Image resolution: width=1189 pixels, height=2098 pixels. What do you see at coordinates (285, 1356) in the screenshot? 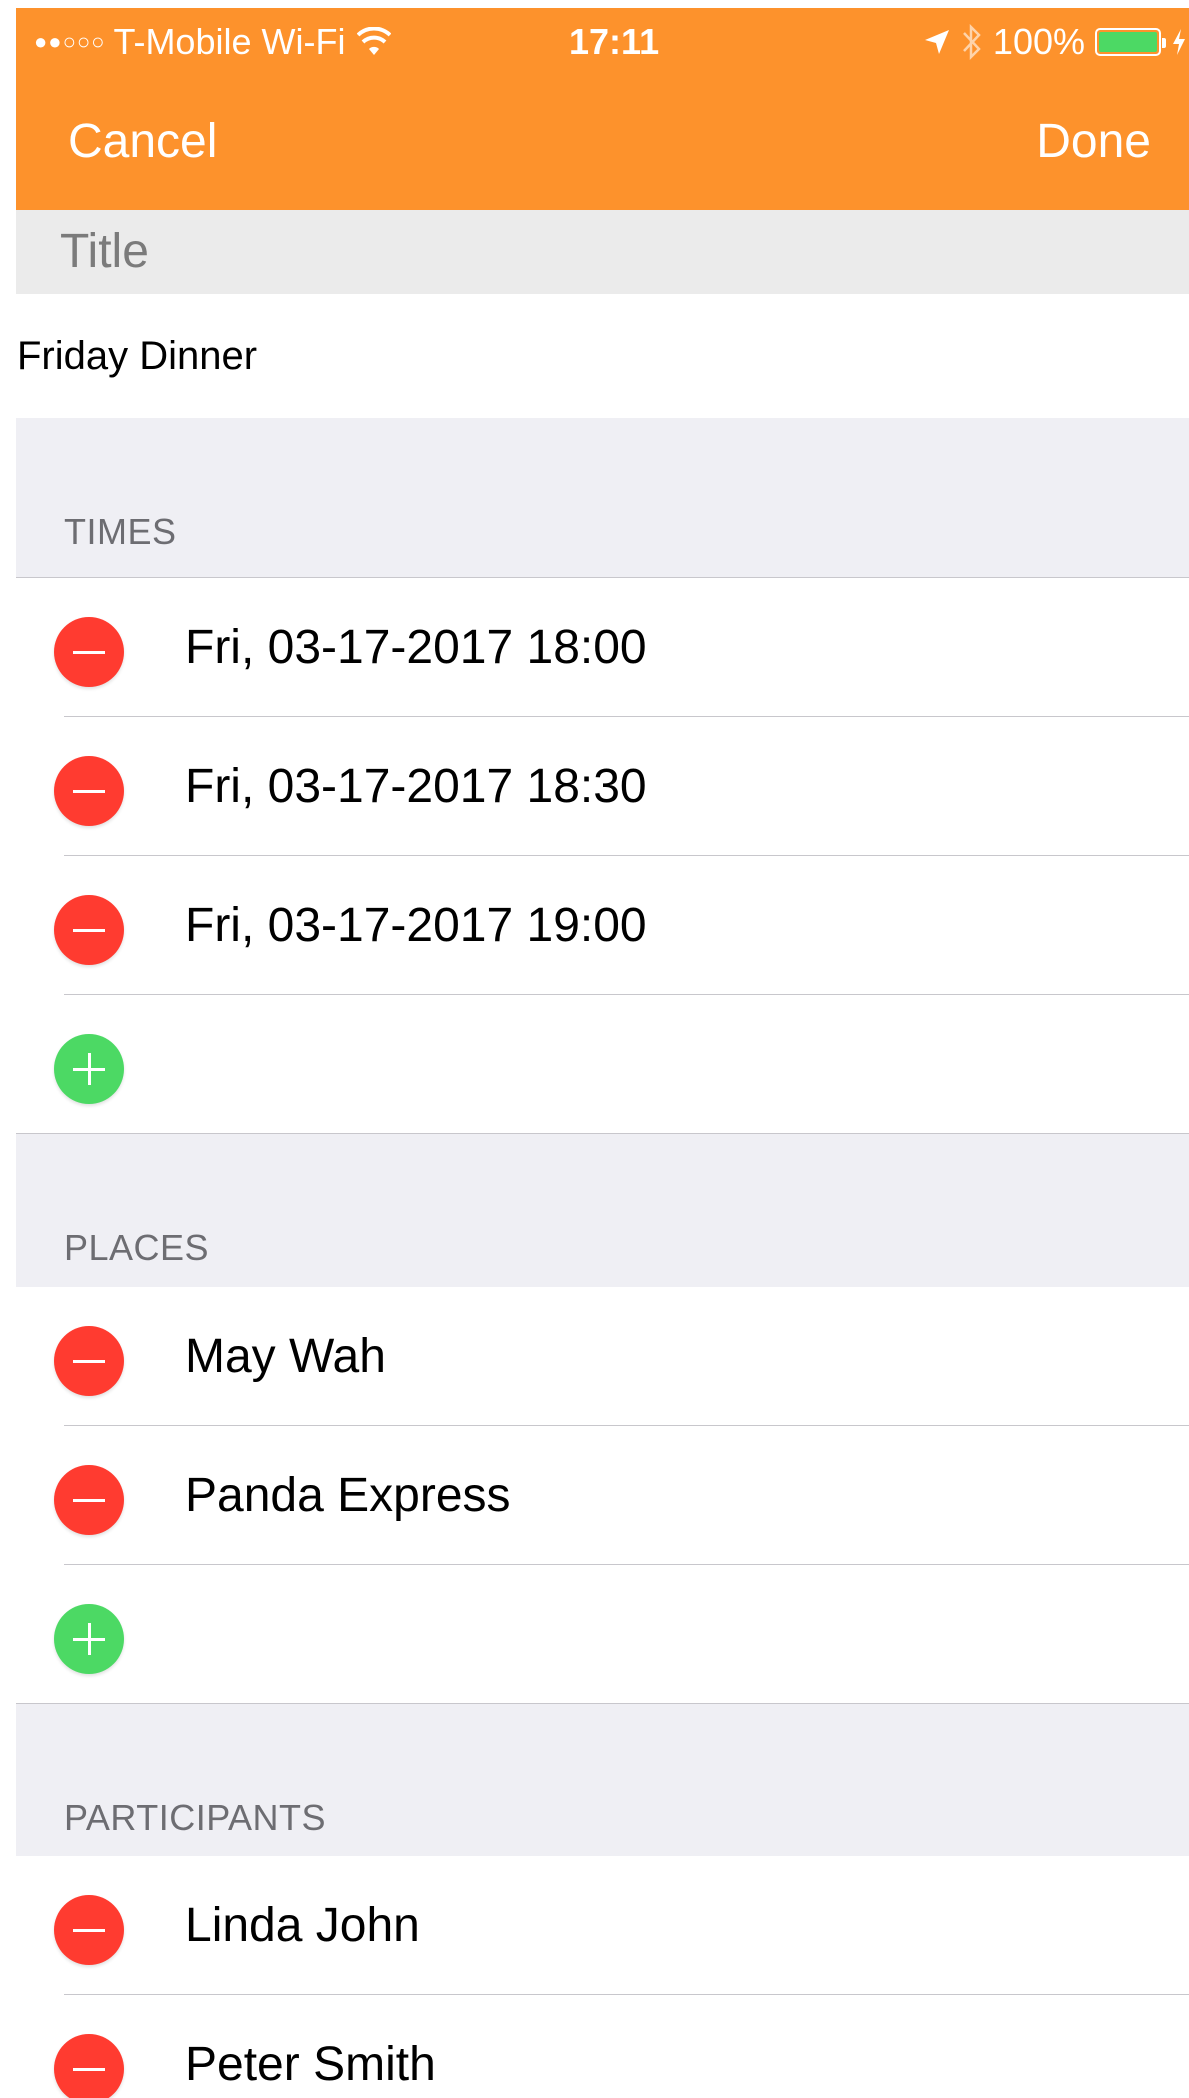
I see `place-name: May Wah` at bounding box center [285, 1356].